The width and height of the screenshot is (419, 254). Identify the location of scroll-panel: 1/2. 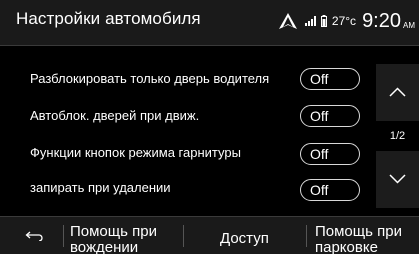
(397, 136).